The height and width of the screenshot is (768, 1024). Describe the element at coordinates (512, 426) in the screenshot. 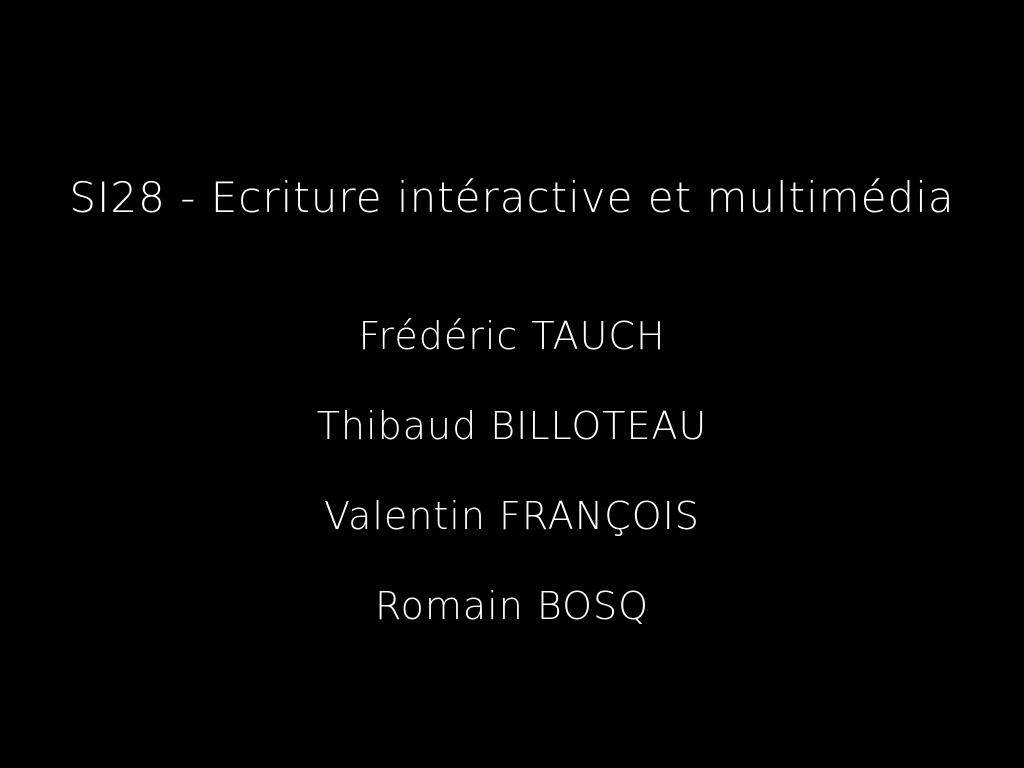

I see `author-name: Thibaud BILLOTEAU` at that location.